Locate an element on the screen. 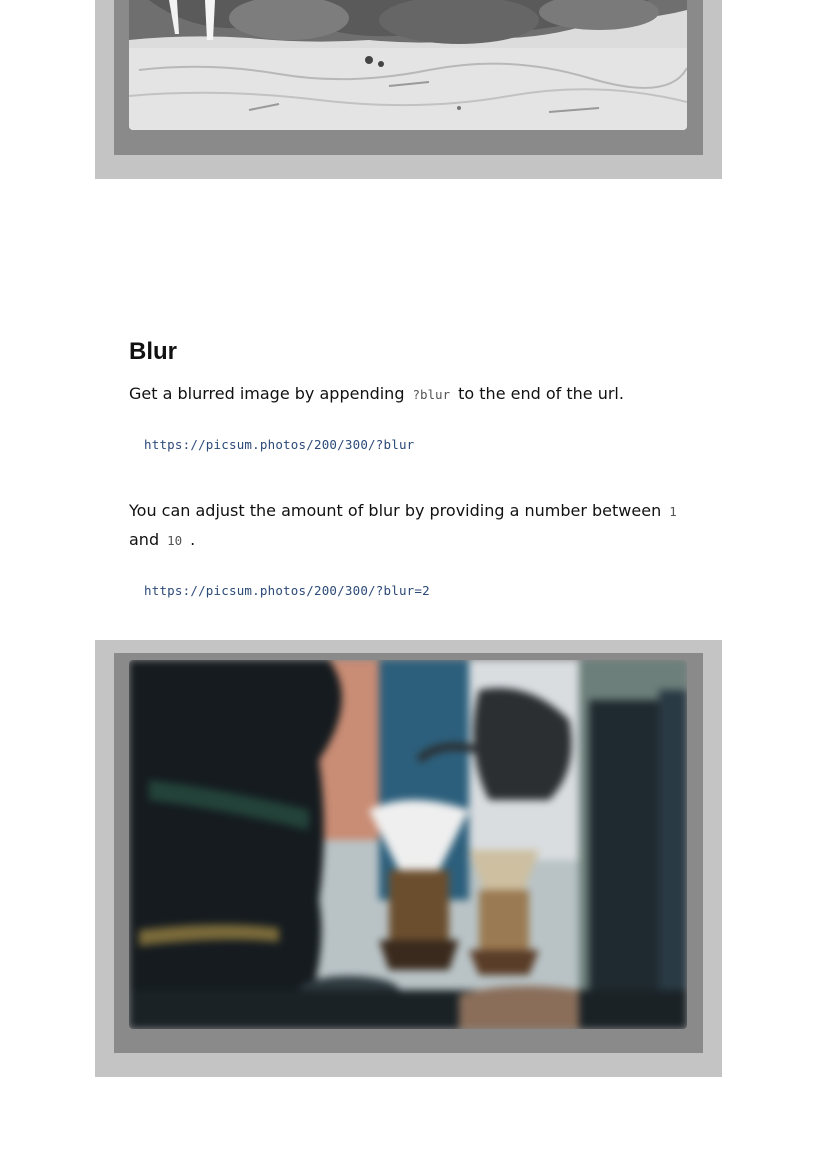 The width and height of the screenshot is (825, 1175). walrus-photo is located at coordinates (408, 65).